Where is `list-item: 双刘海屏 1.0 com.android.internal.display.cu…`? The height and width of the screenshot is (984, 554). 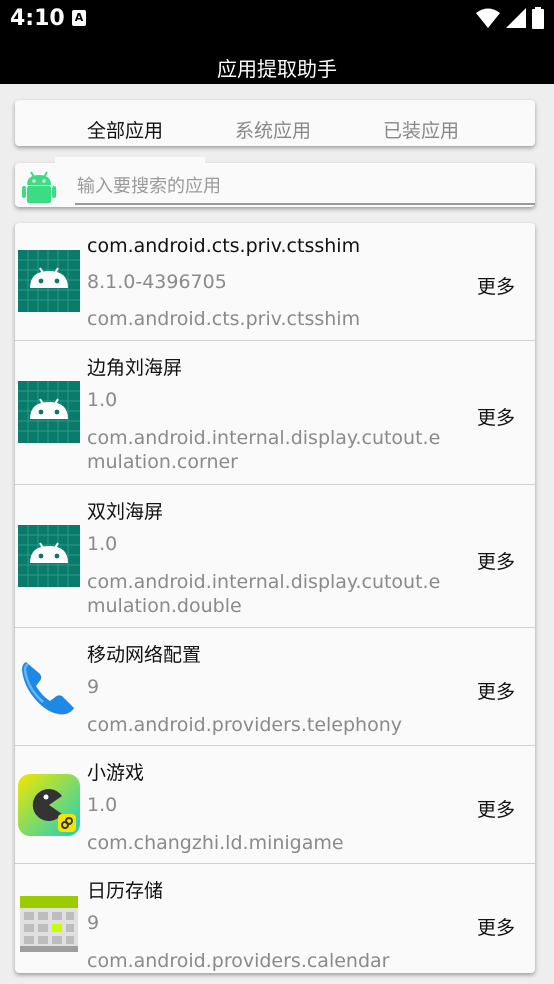 list-item: 双刘海屏 1.0 com.android.internal.display.cu… is located at coordinates (275, 556).